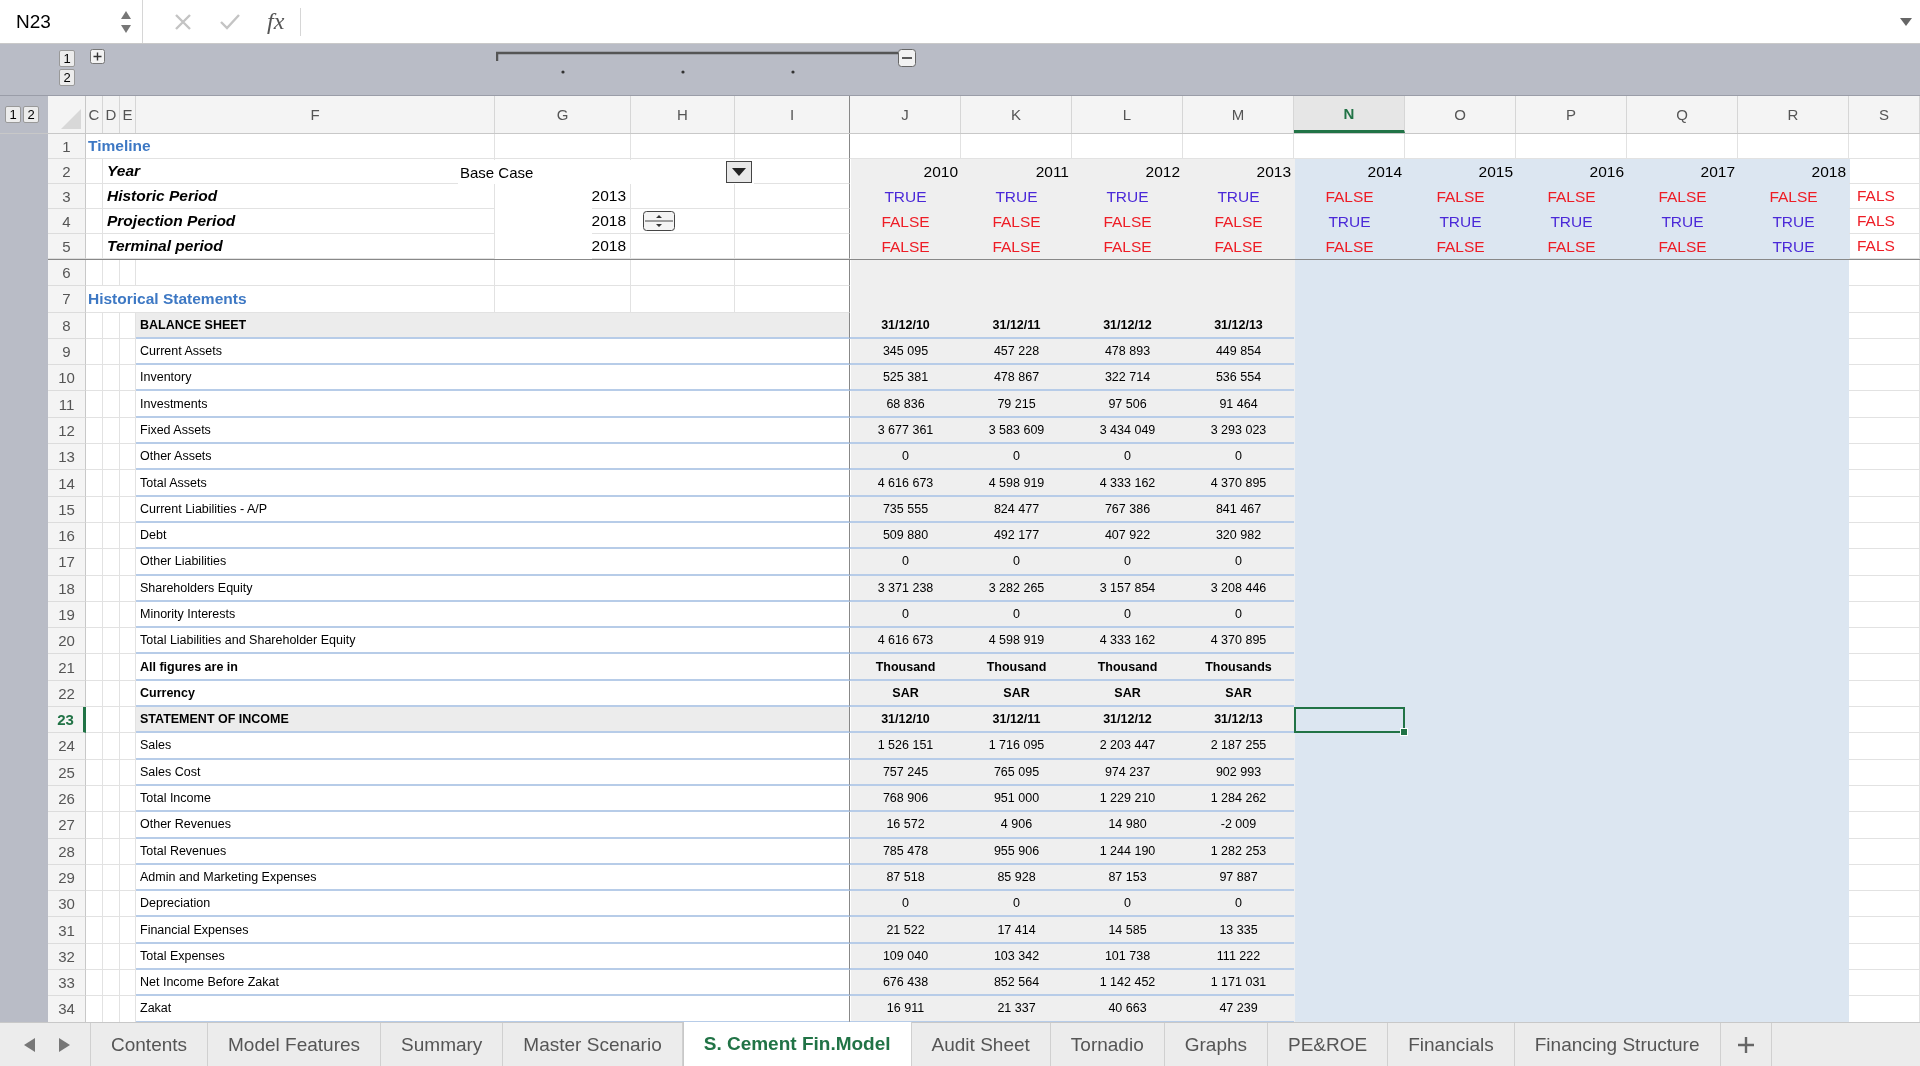 The image size is (1920, 1066). I want to click on row-number: 11, so click(67, 404).